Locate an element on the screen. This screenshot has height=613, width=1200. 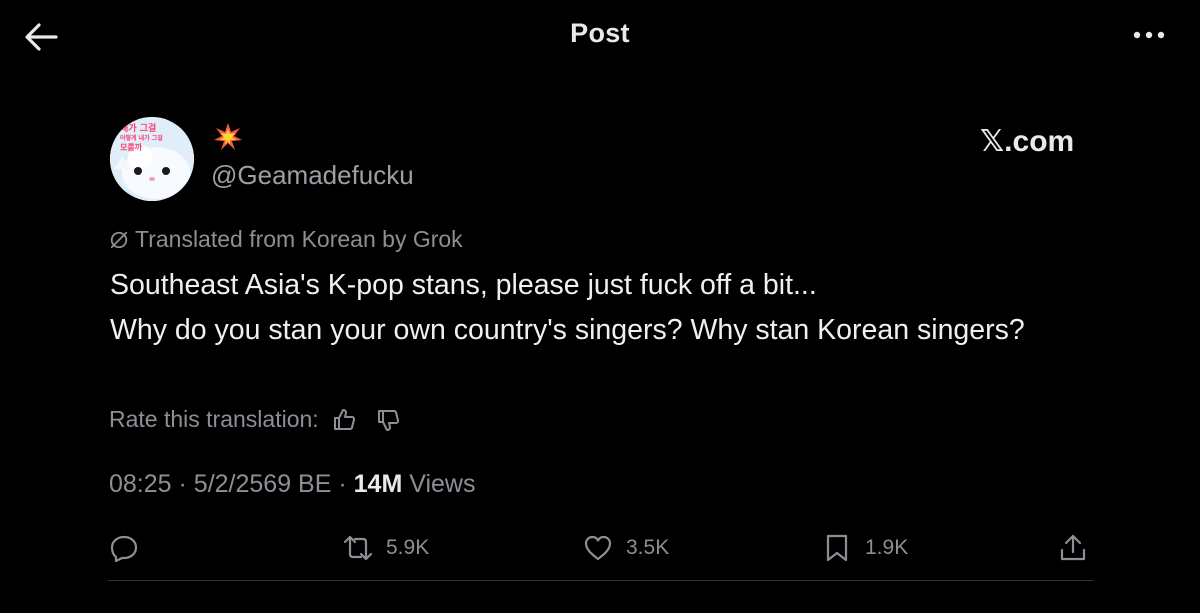
translation-notice: Translated from Korean by Grok is located at coordinates (286, 239).